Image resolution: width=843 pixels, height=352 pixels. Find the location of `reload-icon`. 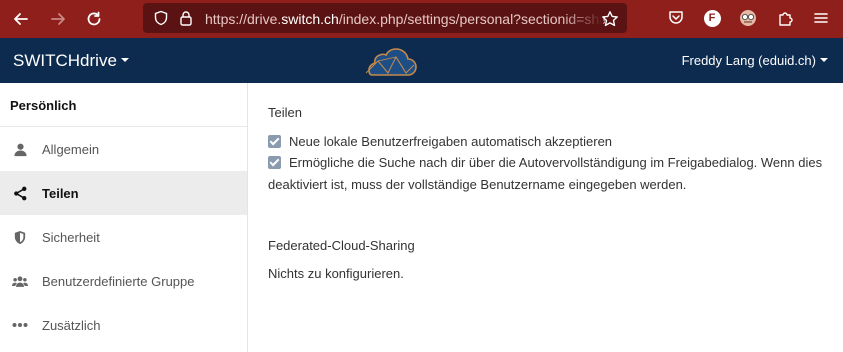

reload-icon is located at coordinates (94, 18).